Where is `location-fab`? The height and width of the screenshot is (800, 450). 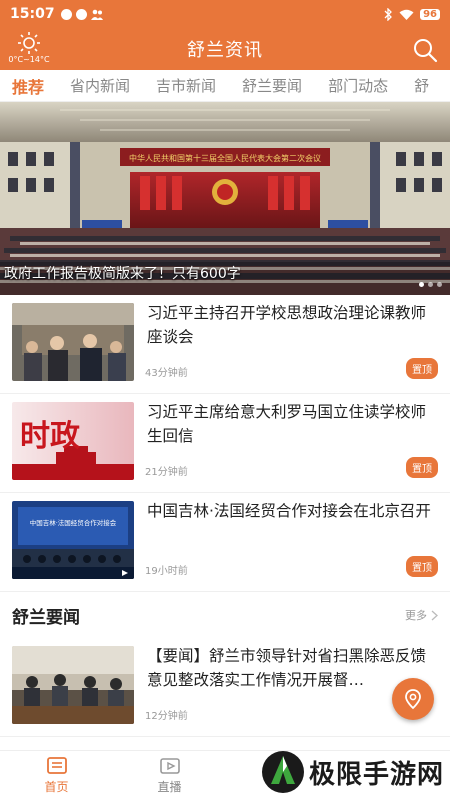
location-fab is located at coordinates (413, 699).